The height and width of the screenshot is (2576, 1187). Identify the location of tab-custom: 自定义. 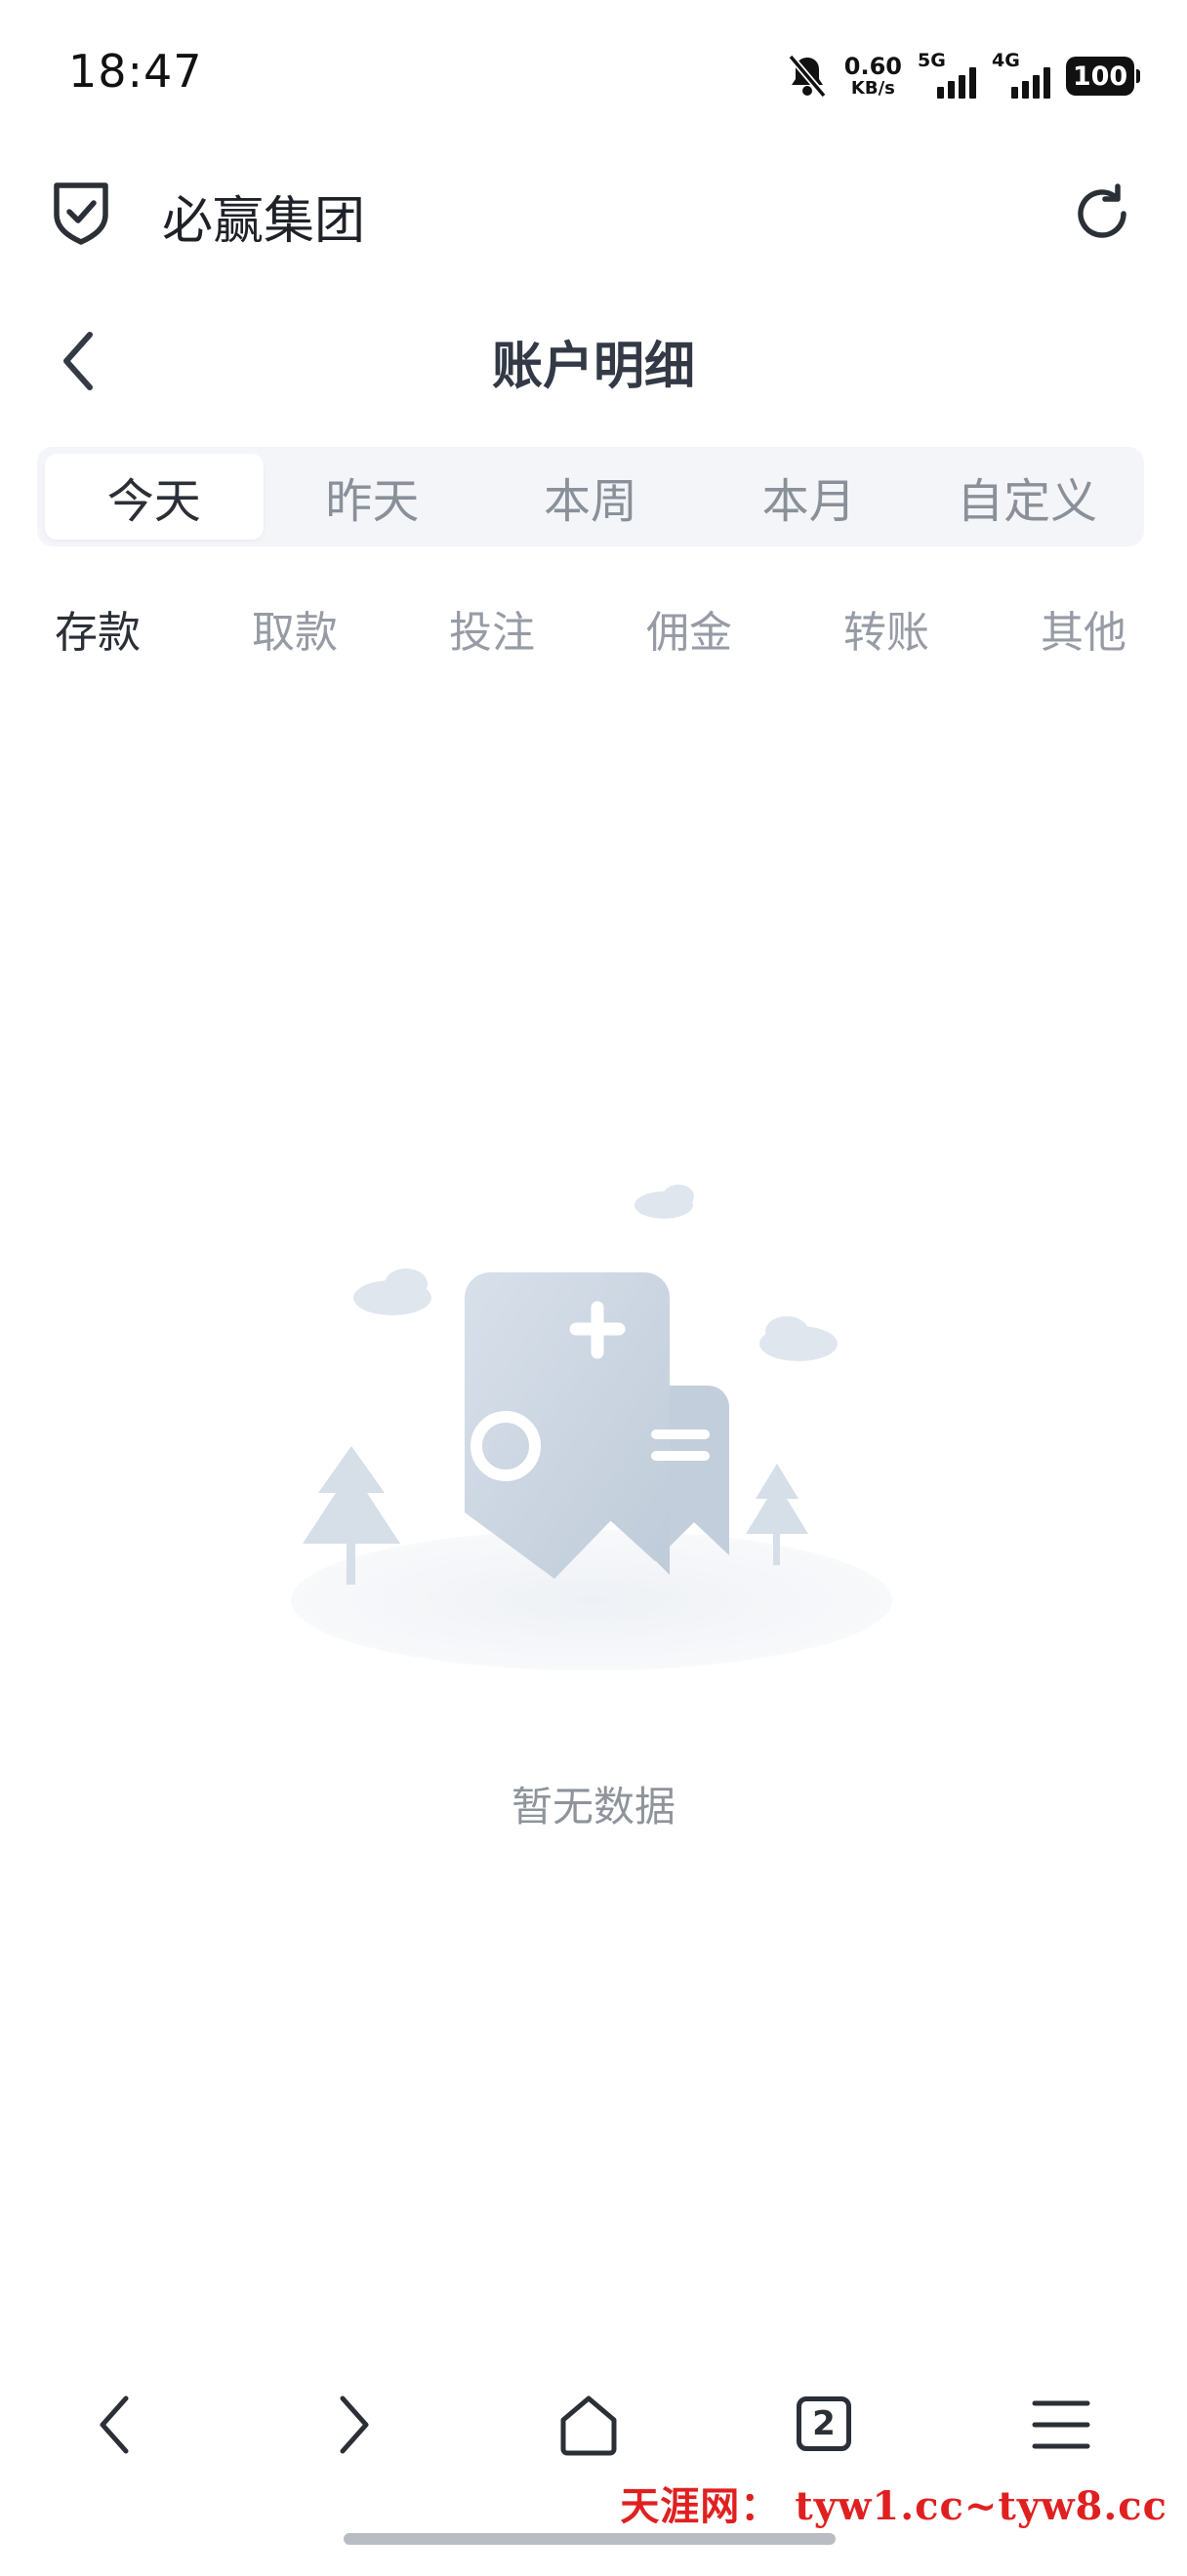
(1027, 497).